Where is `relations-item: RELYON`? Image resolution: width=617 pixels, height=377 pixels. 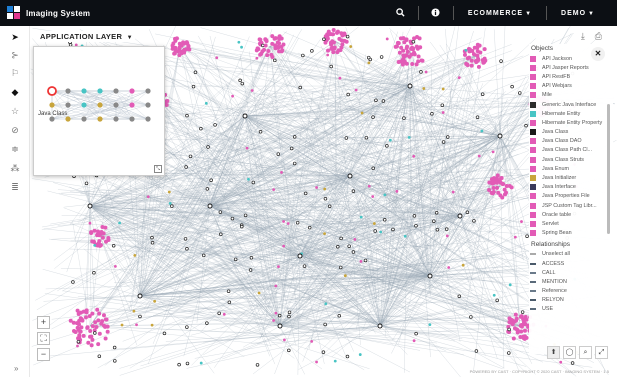 relations-item: RELYON is located at coordinates (571, 300).